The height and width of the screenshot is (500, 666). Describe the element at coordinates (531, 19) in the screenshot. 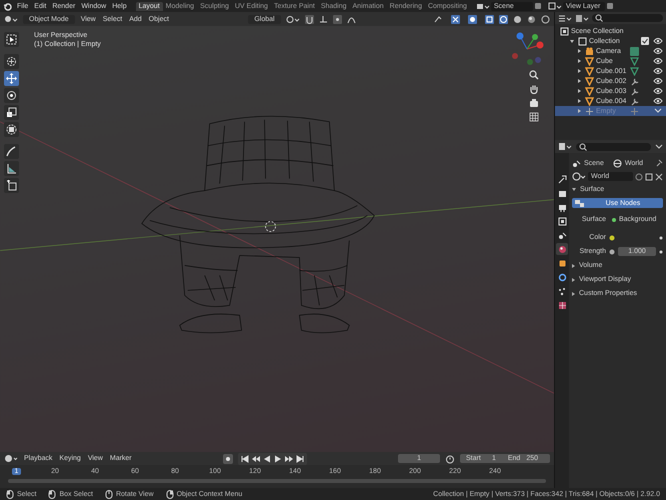

I see `material-shading-icon` at that location.